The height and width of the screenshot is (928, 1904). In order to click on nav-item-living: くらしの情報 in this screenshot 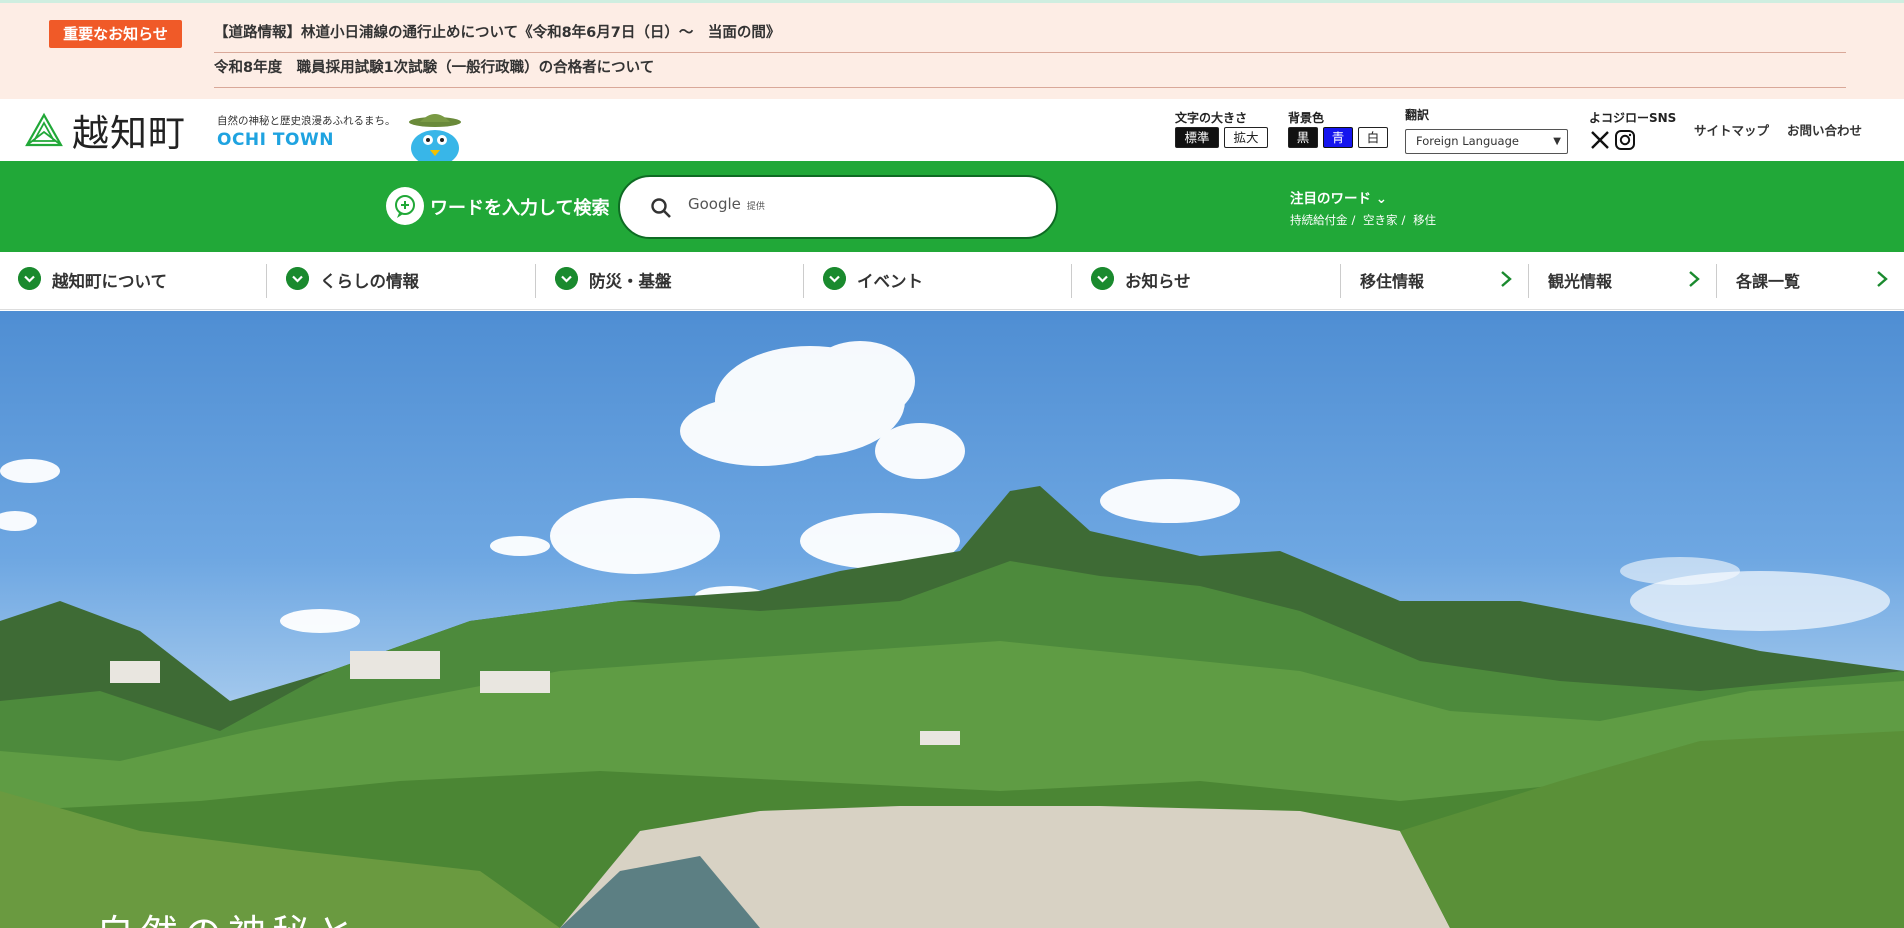, I will do `click(401, 281)`.